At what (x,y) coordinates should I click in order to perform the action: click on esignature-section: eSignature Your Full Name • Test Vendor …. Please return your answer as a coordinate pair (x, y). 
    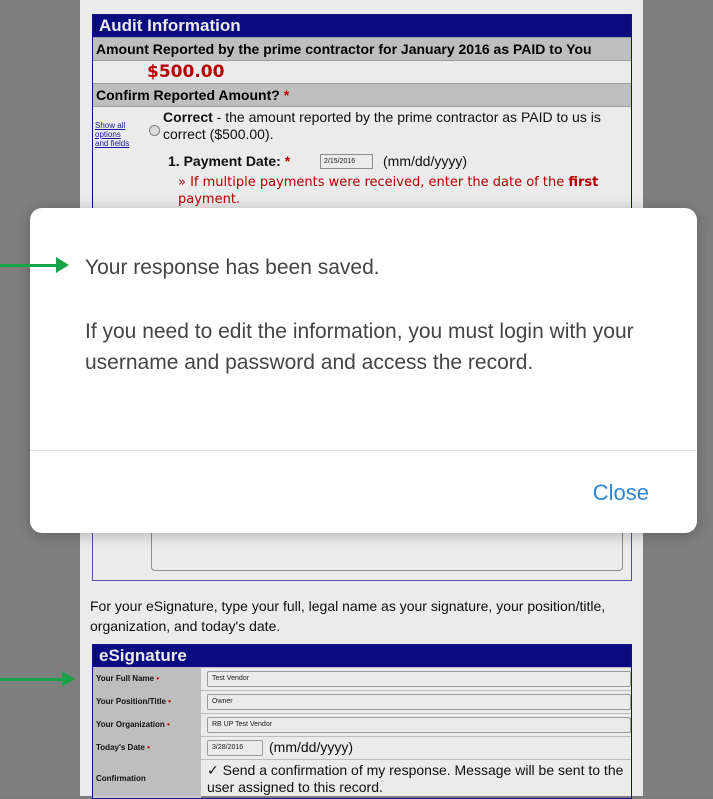
    Looking at the image, I should click on (362, 721).